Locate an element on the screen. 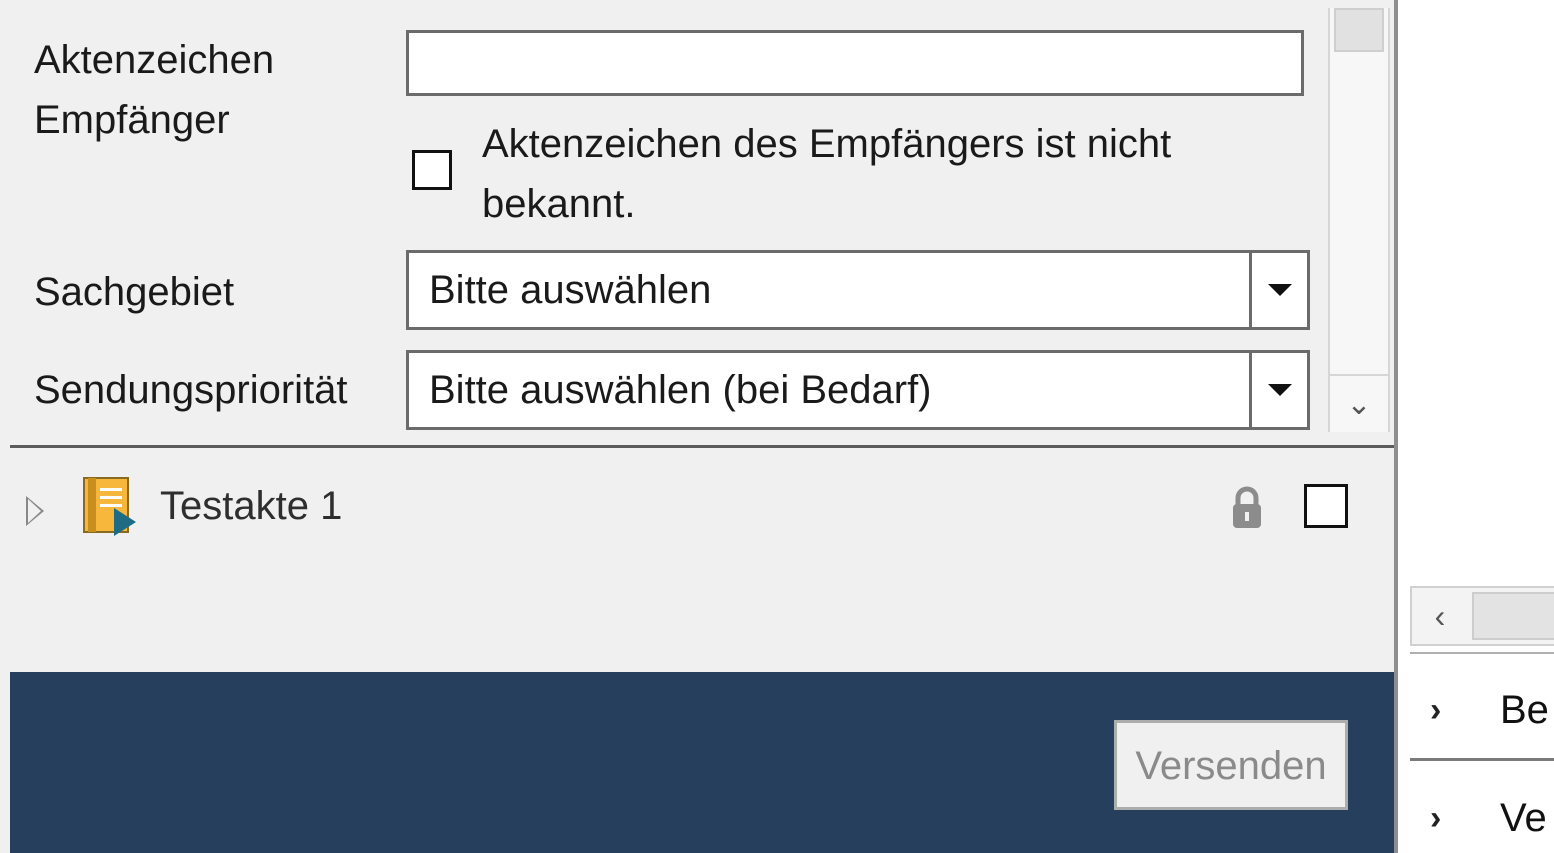 The height and width of the screenshot is (853, 1554). aktenzeichen-unknown-checkbox is located at coordinates (432, 170).